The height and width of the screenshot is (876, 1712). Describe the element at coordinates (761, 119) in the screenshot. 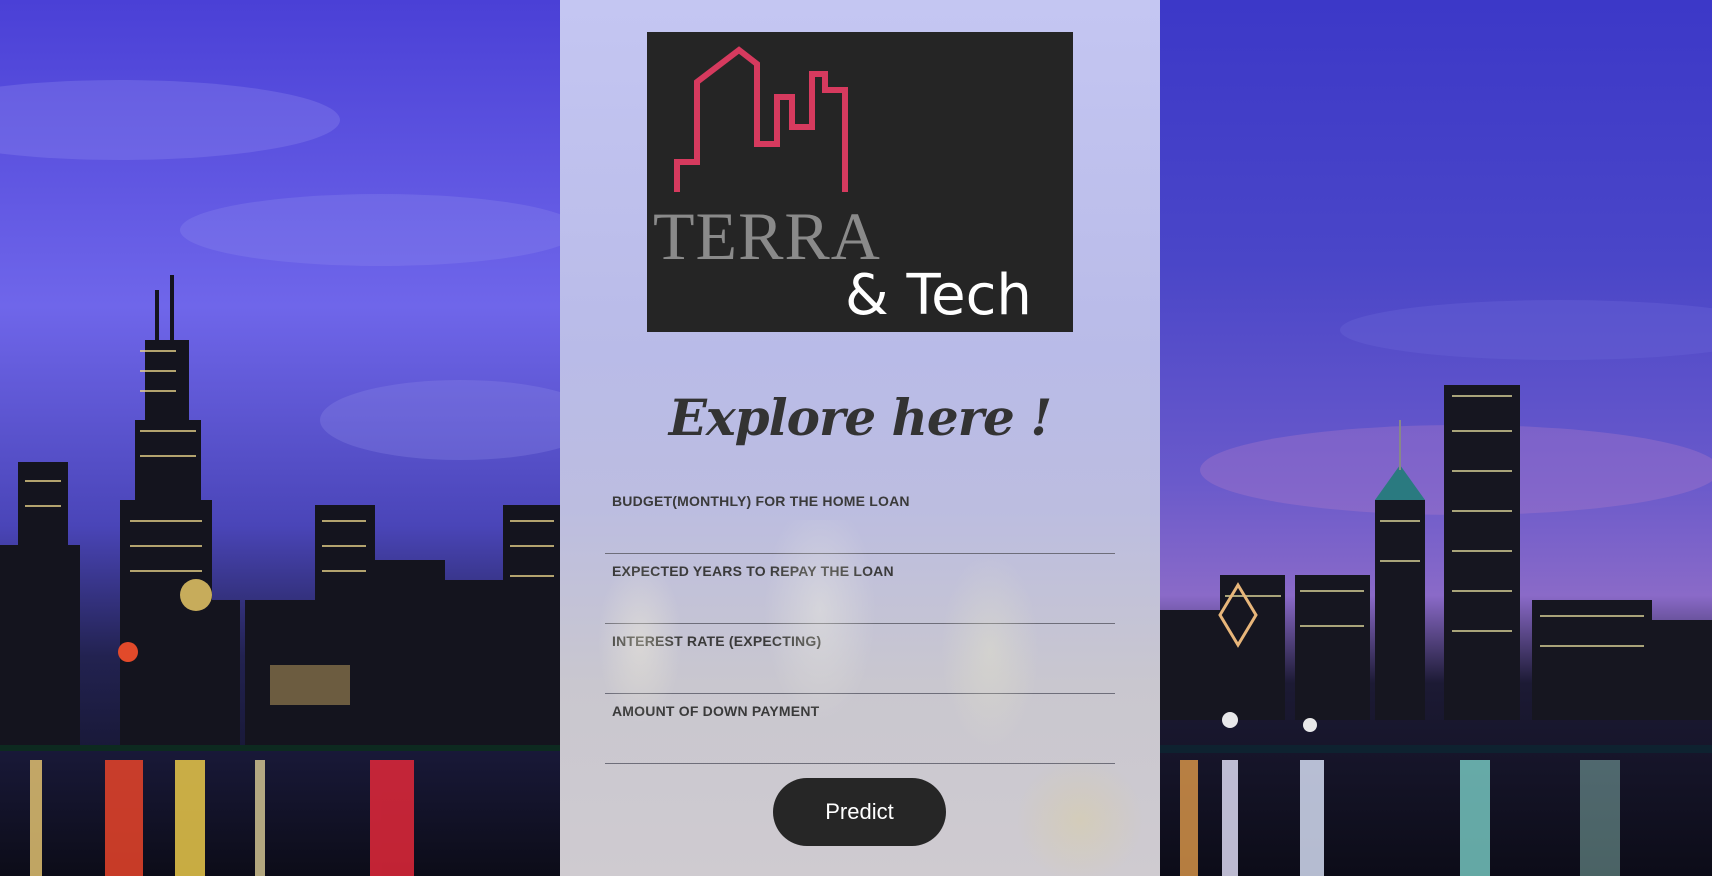

I see `logo-skyline-outline` at that location.